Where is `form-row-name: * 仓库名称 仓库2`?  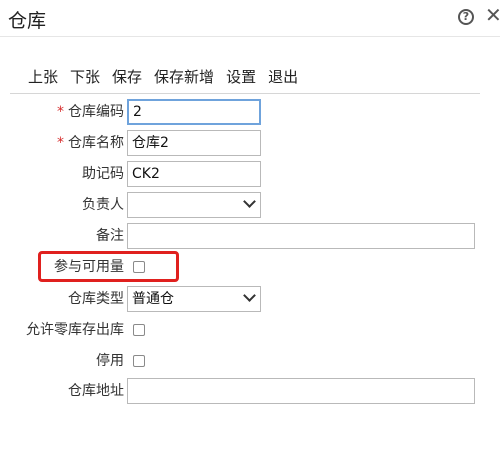 form-row-name: * 仓库名称 仓库2 is located at coordinates (250, 143).